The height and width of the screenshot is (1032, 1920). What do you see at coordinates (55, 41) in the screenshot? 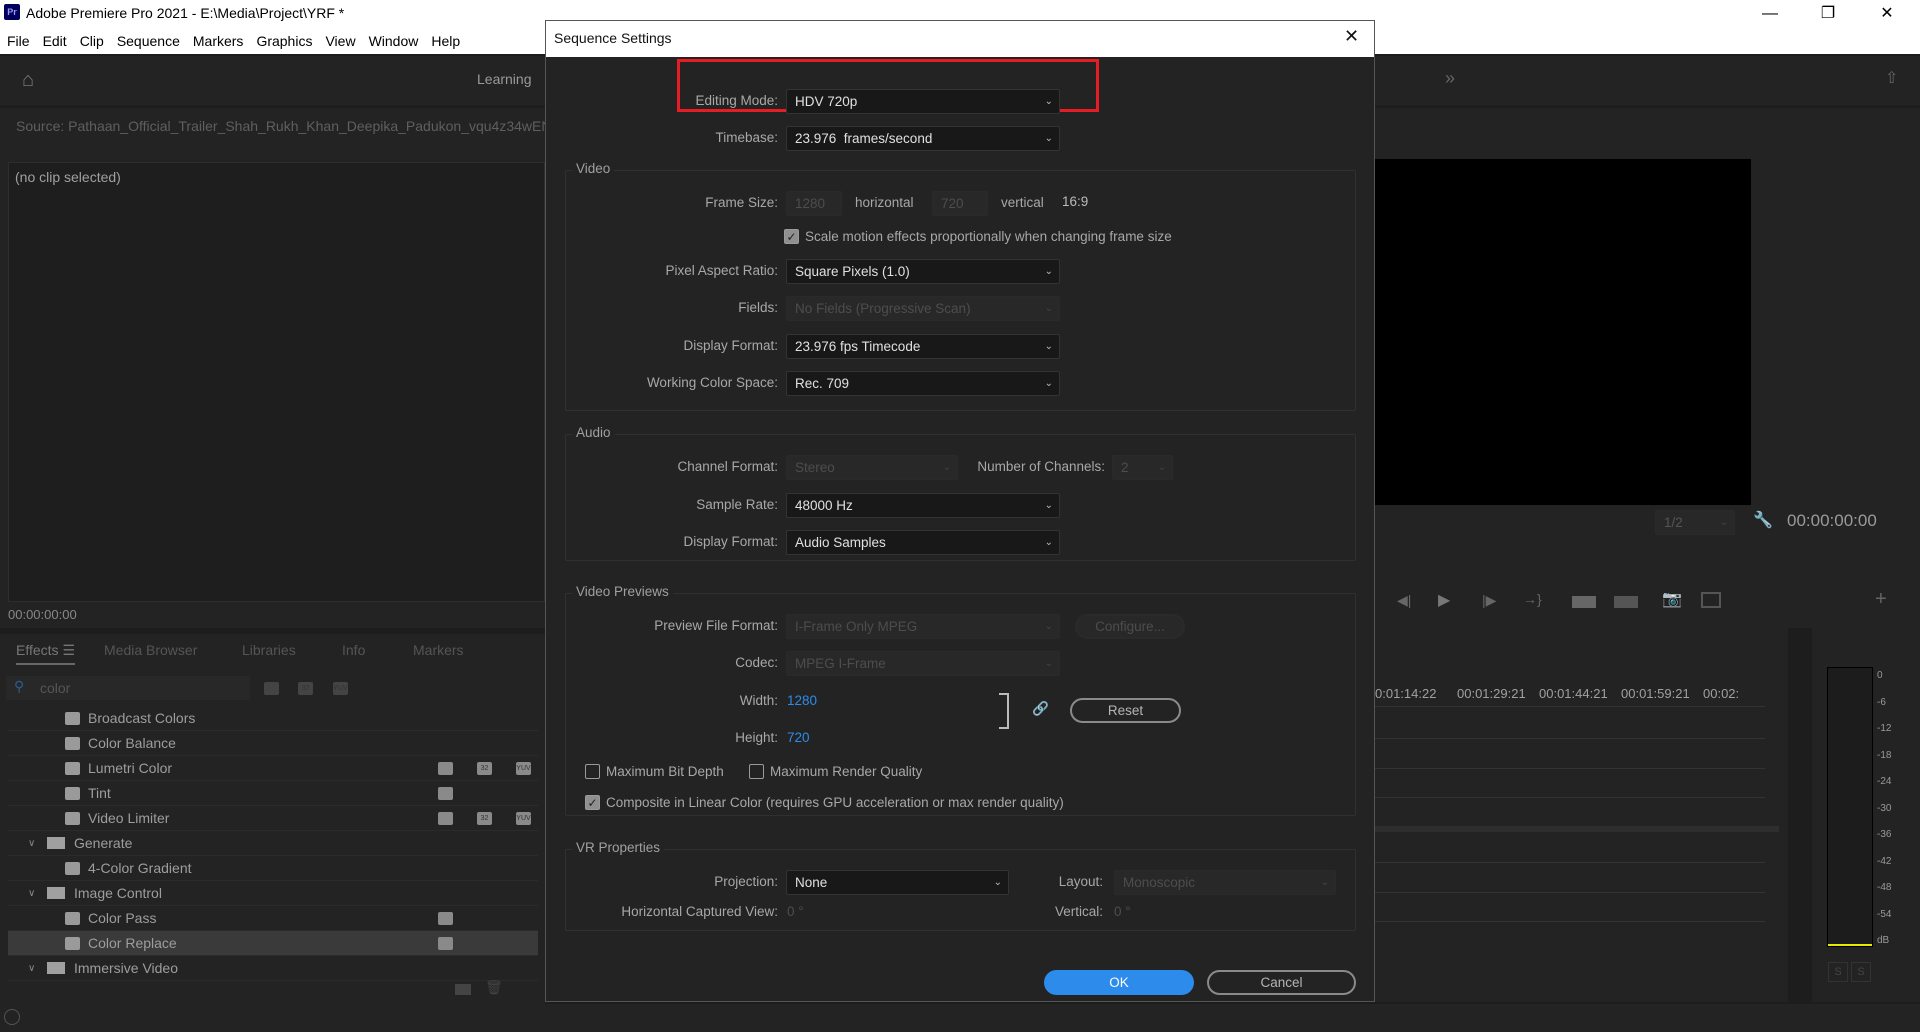
I see `menu-edit: Edit` at bounding box center [55, 41].